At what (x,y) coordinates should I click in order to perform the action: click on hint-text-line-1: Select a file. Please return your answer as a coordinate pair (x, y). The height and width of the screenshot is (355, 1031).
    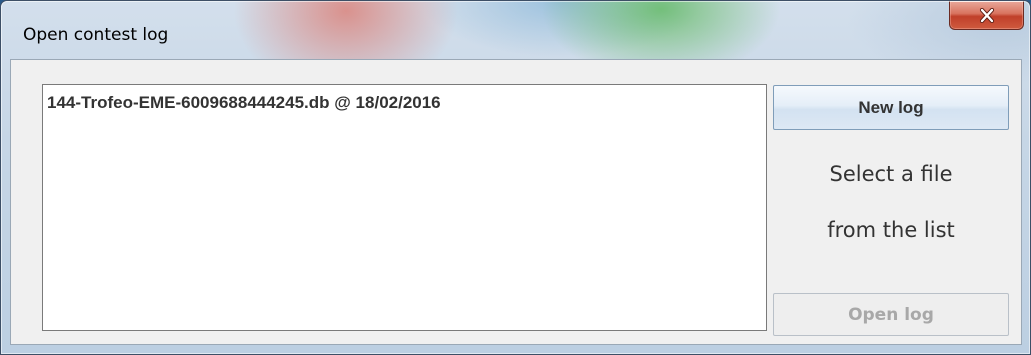
    Looking at the image, I should click on (891, 174).